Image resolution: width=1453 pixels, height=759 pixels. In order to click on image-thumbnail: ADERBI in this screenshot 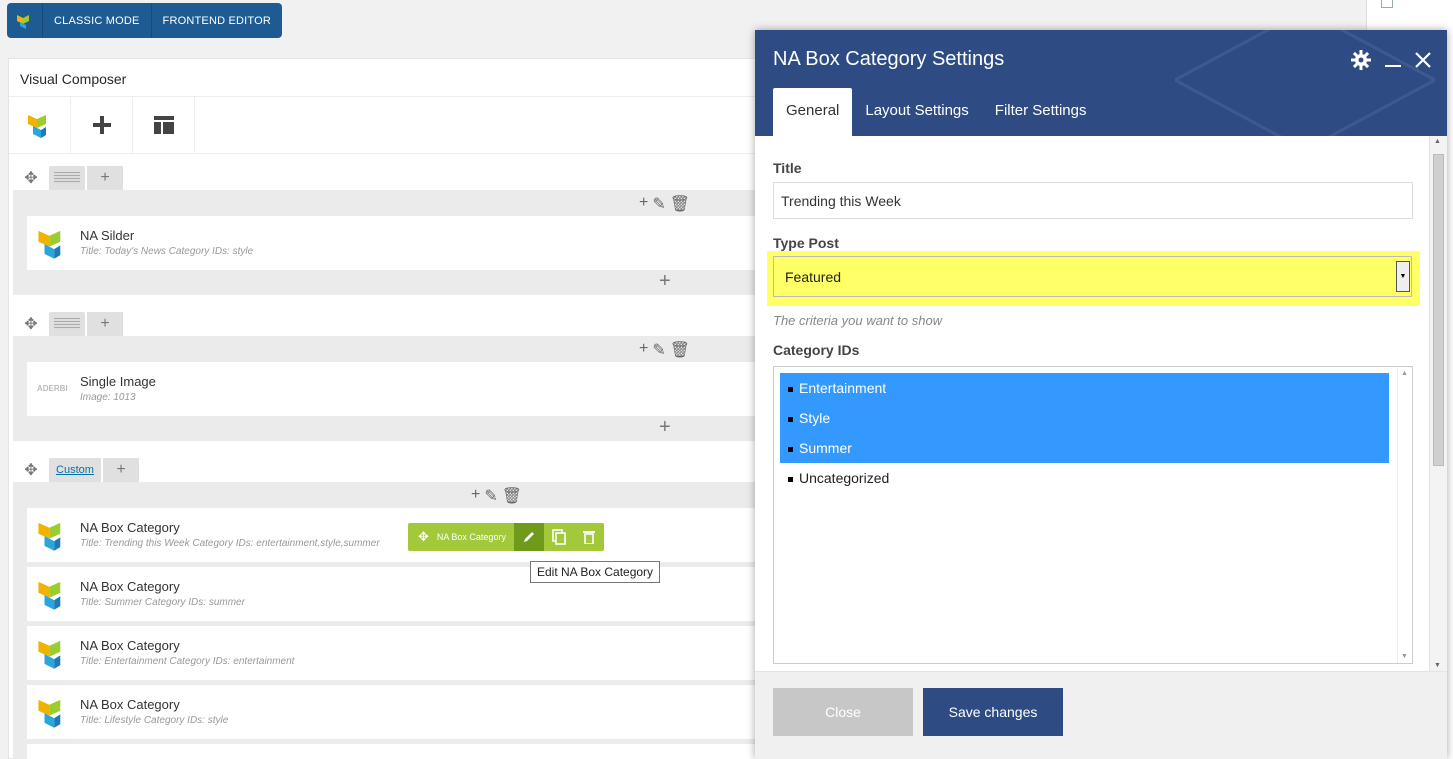, I will do `click(52, 388)`.